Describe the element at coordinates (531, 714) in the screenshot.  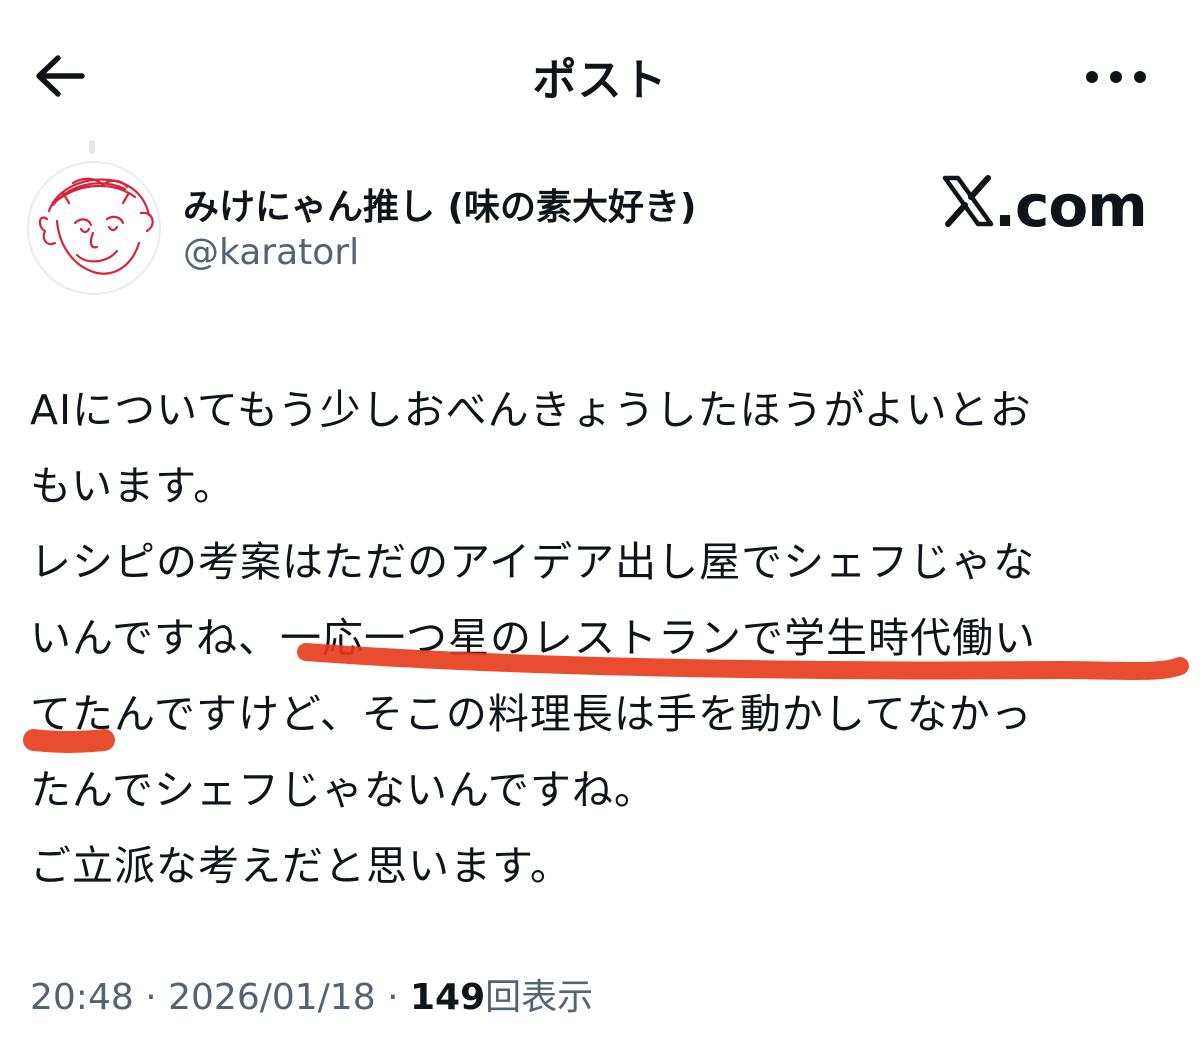
I see `post-line: てたんですけど、そこの料理長は手を動かしてなかっ` at that location.